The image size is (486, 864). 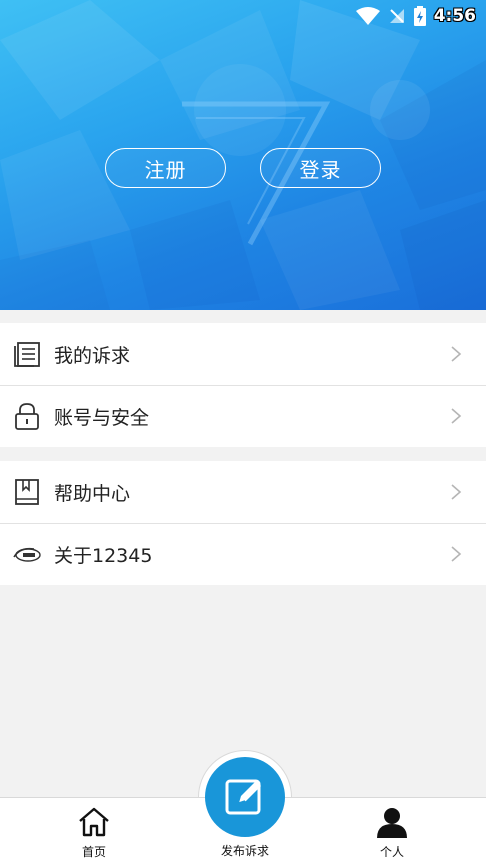 I want to click on status-bar: 4:56, so click(x=243, y=17).